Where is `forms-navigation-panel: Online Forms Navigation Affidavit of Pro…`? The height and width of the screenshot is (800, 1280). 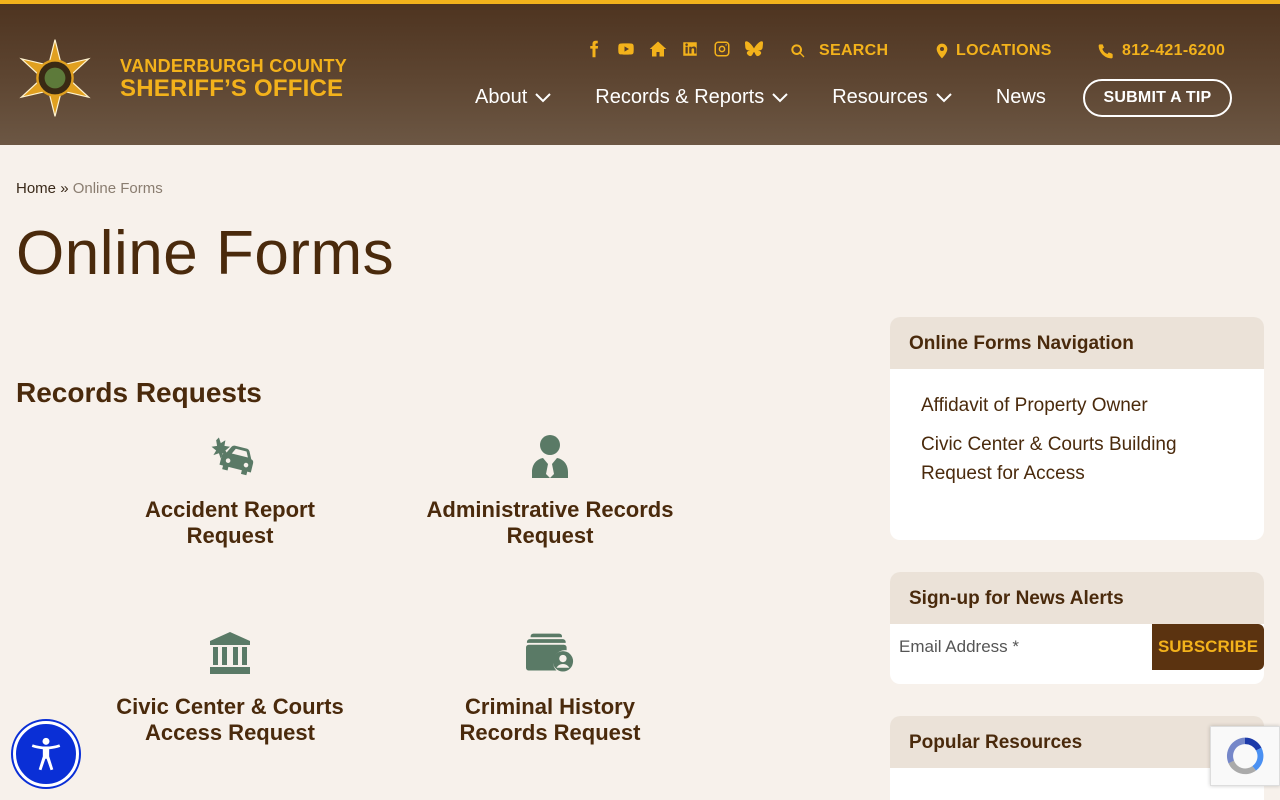
forms-navigation-panel: Online Forms Navigation Affidavit of Pro… is located at coordinates (1077, 428).